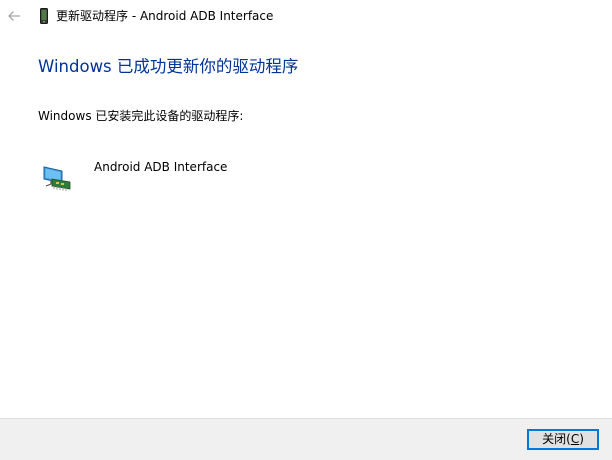 This screenshot has height=460, width=612. Describe the element at coordinates (57, 176) in the screenshot. I see `network-adapter-icon` at that location.